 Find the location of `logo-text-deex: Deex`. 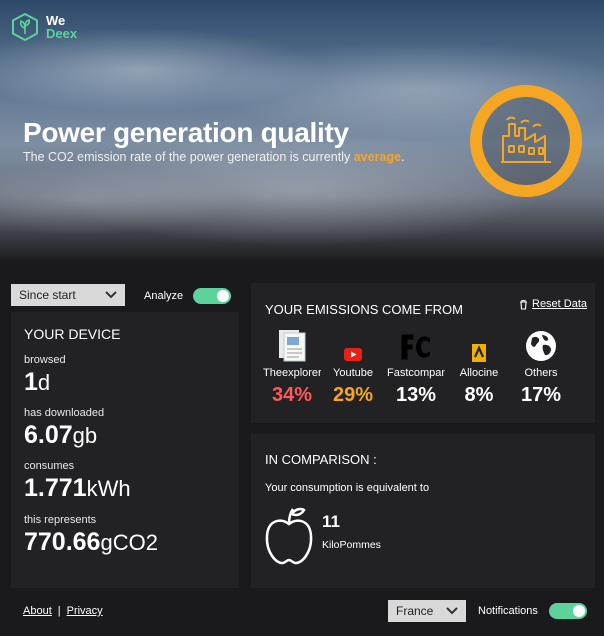

logo-text-deex: Deex is located at coordinates (62, 33).